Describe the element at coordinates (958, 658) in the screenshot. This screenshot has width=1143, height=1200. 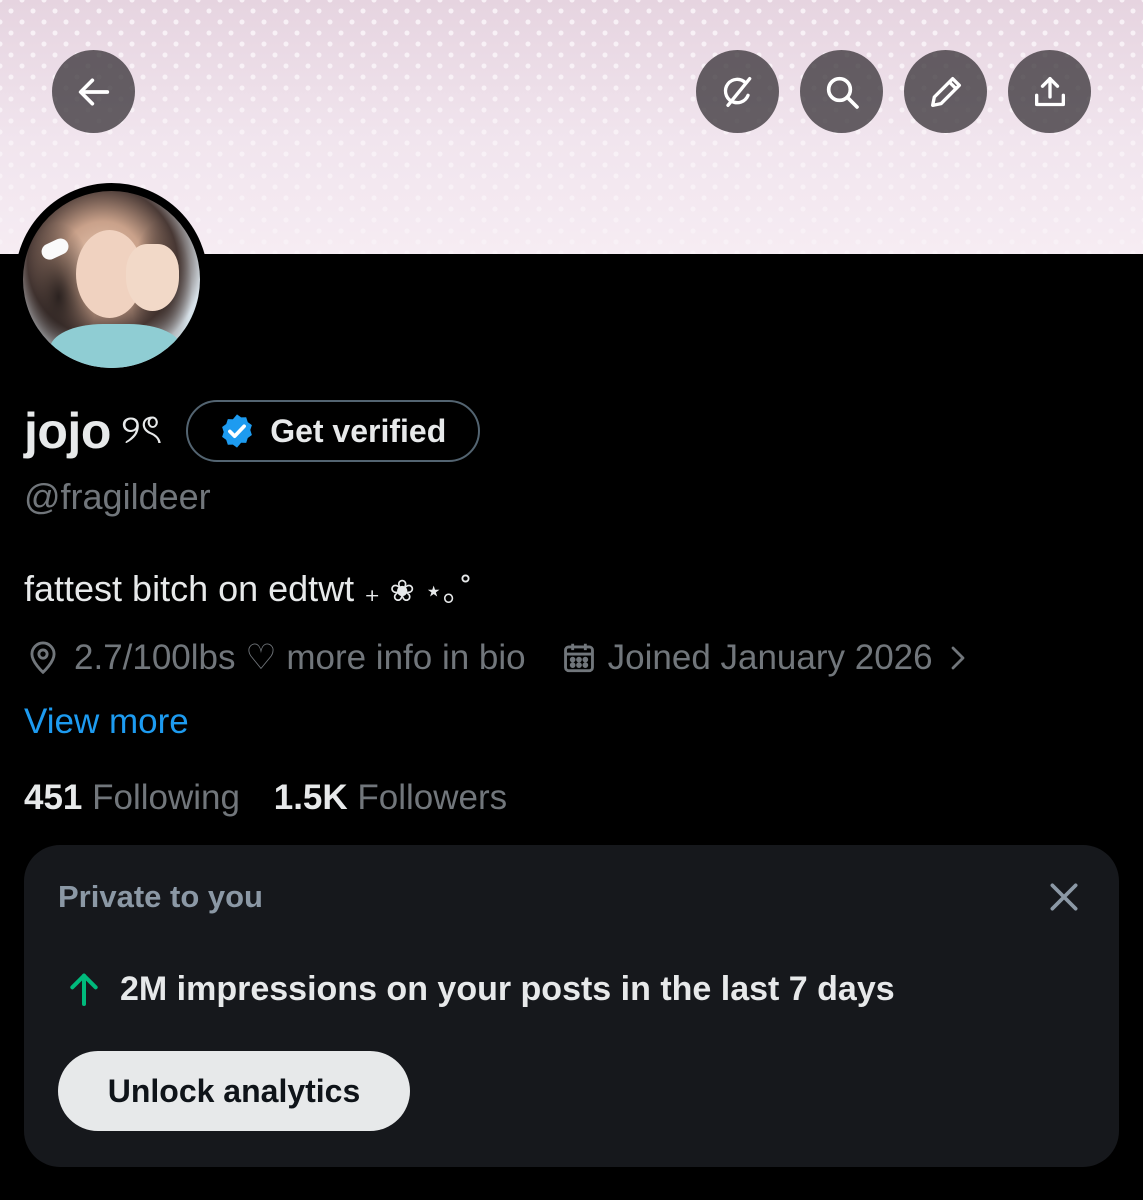
I see `chevron-right-icon` at that location.